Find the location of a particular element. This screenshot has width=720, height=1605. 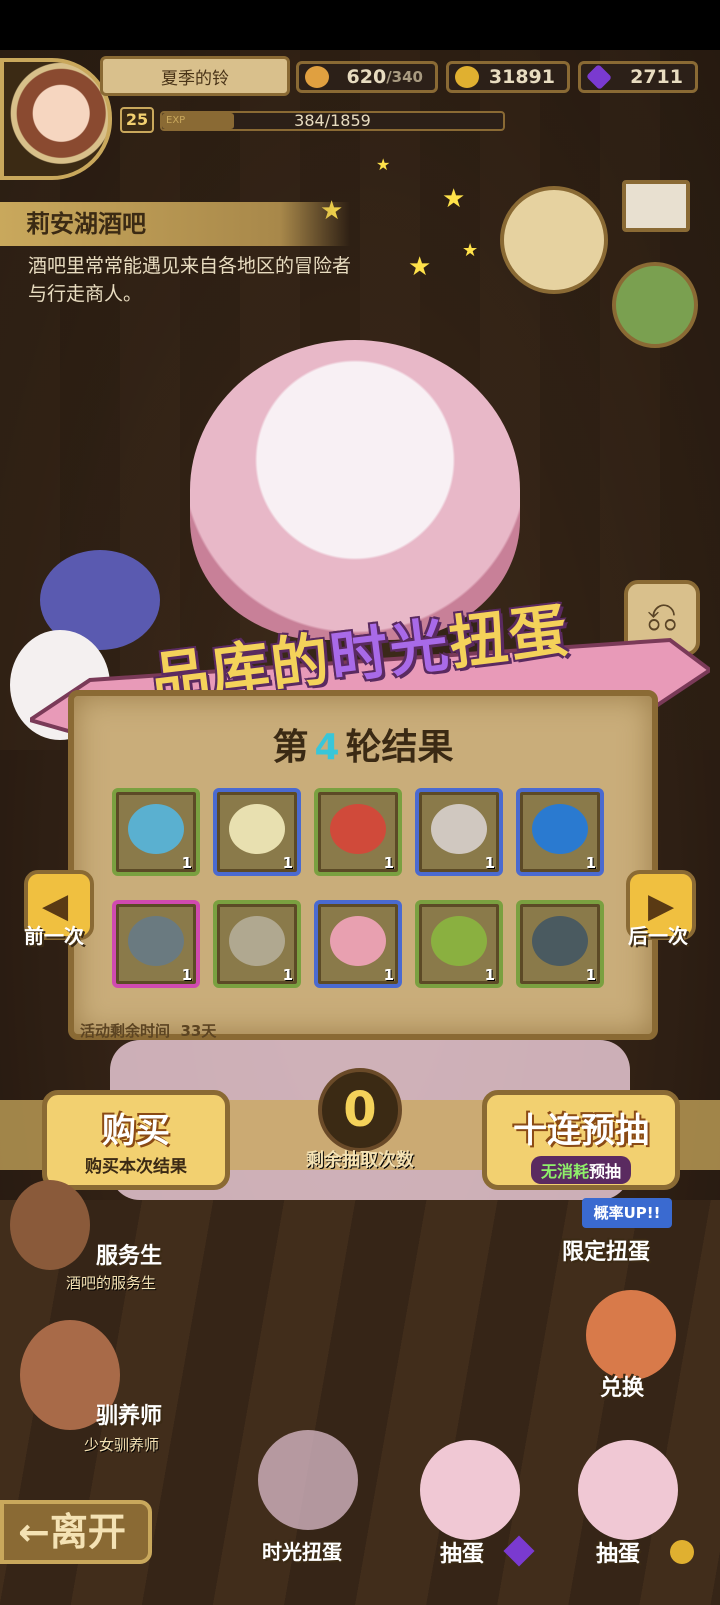

gold-counter: 31891 is located at coordinates (508, 77).